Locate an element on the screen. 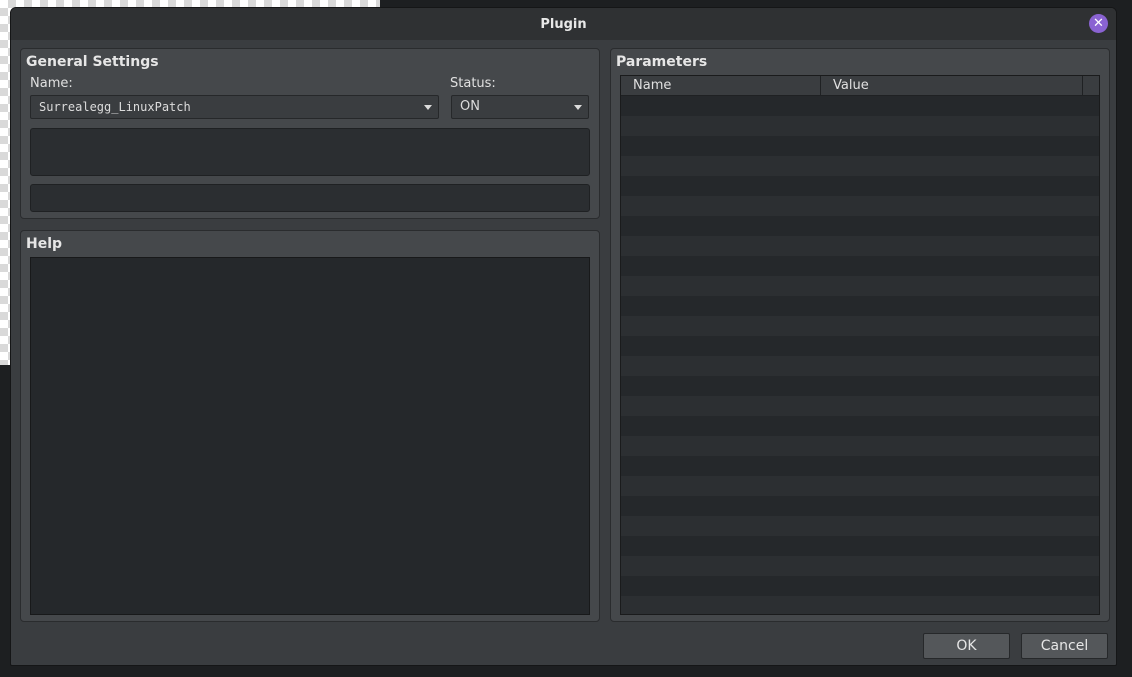 The image size is (1132, 677). column-header-name: Name is located at coordinates (721, 85).